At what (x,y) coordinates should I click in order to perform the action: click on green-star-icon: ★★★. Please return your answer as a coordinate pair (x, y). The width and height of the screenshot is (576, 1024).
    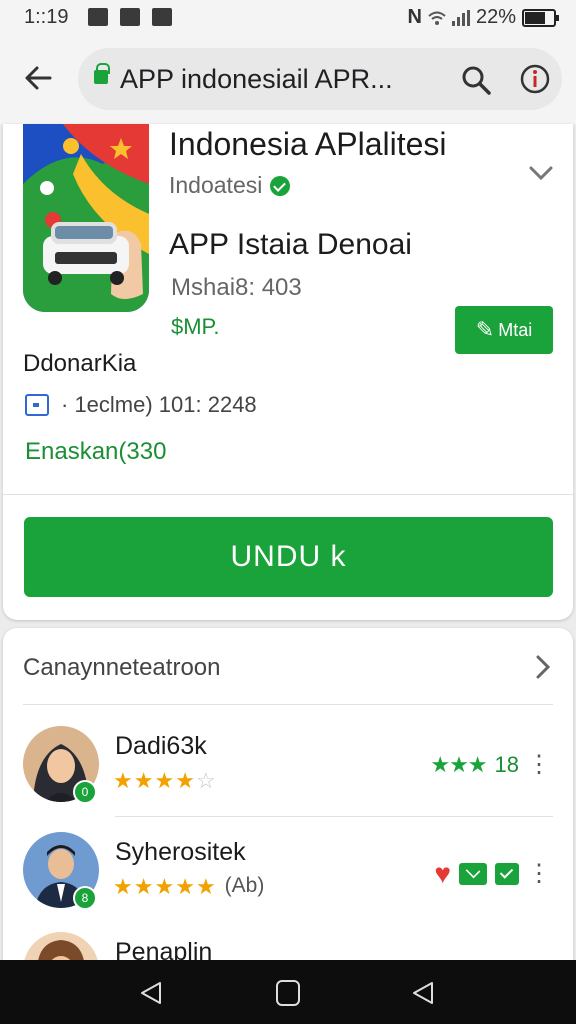
    Looking at the image, I should click on (458, 764).